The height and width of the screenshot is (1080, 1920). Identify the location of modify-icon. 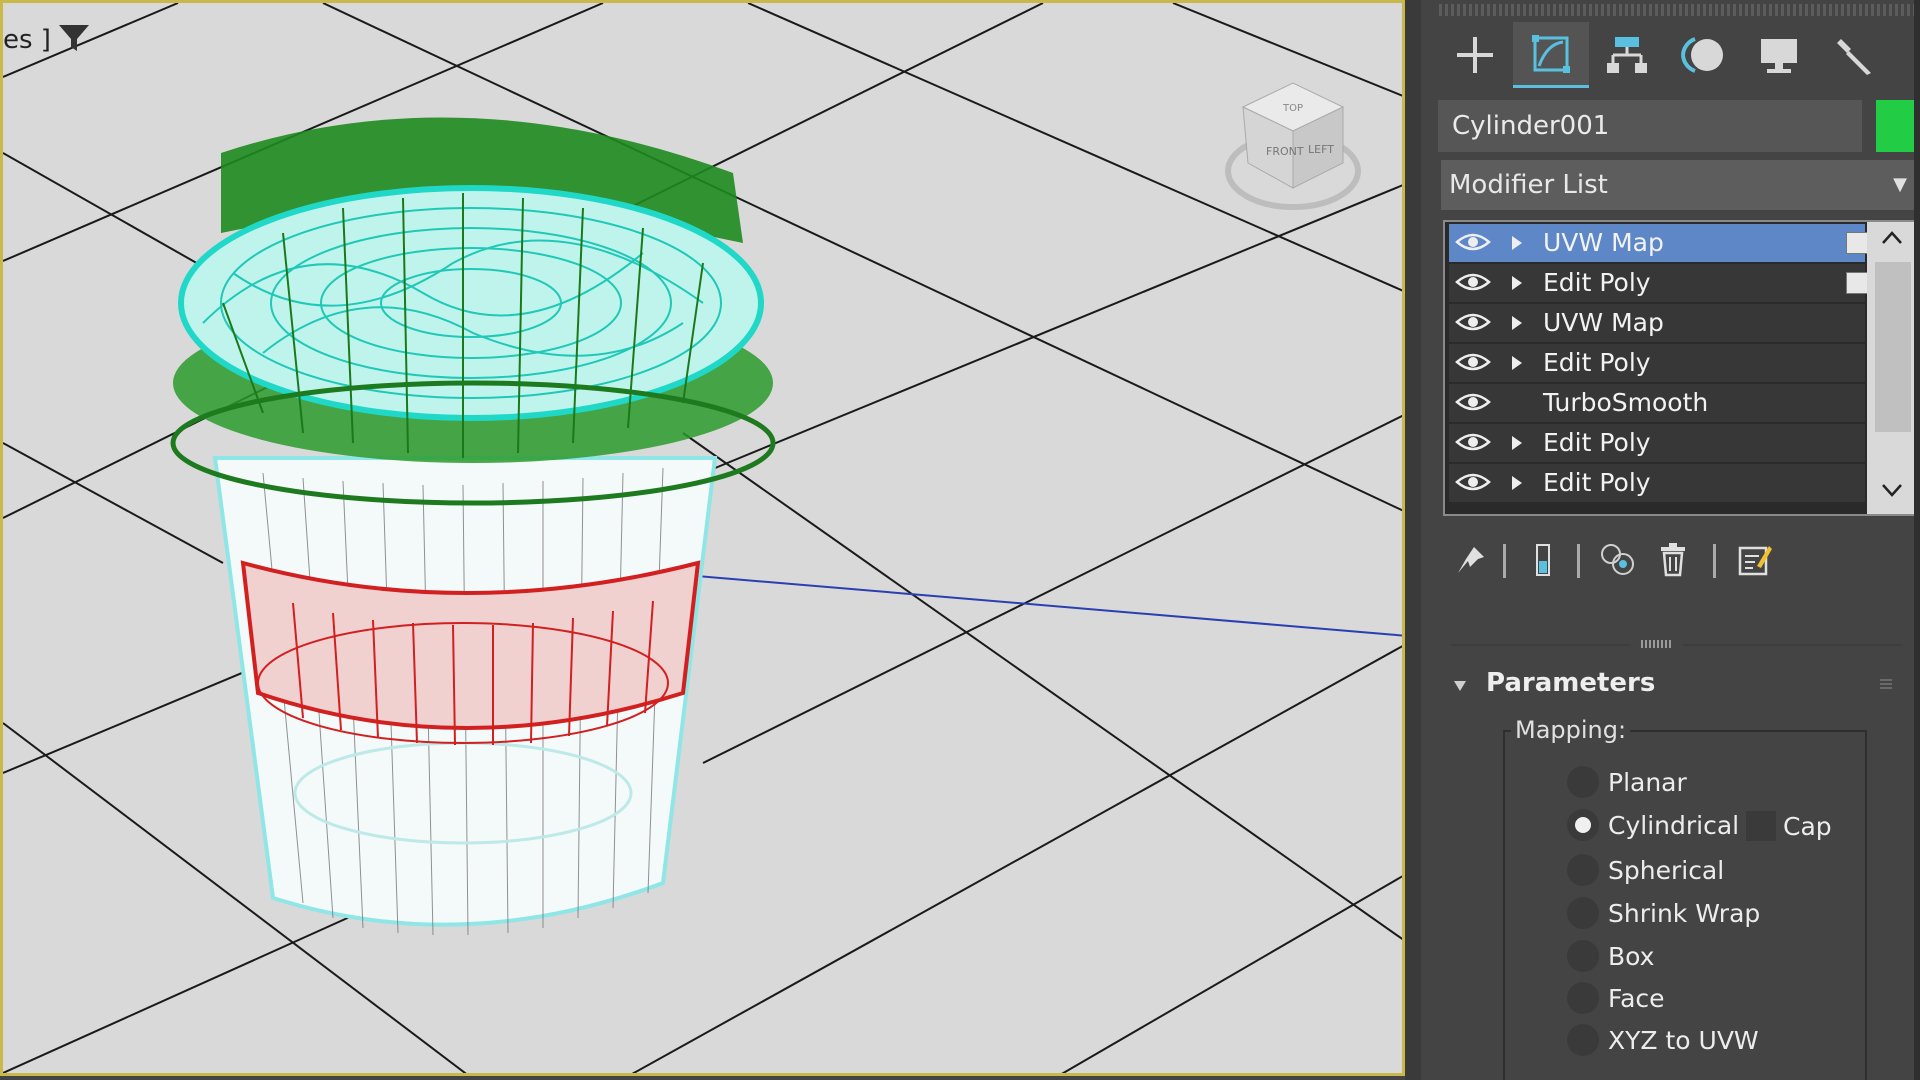
(1551, 53).